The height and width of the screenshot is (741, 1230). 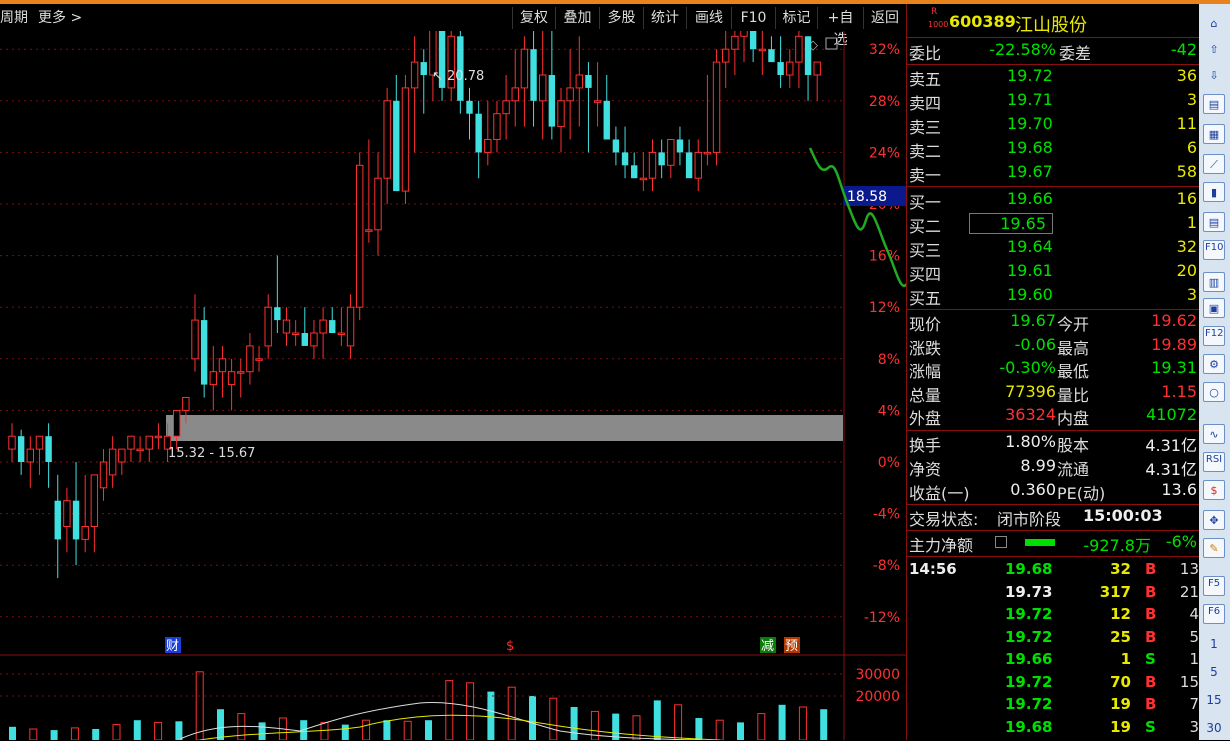 I want to click on period-15-button: 15, so click(x=1214, y=700).